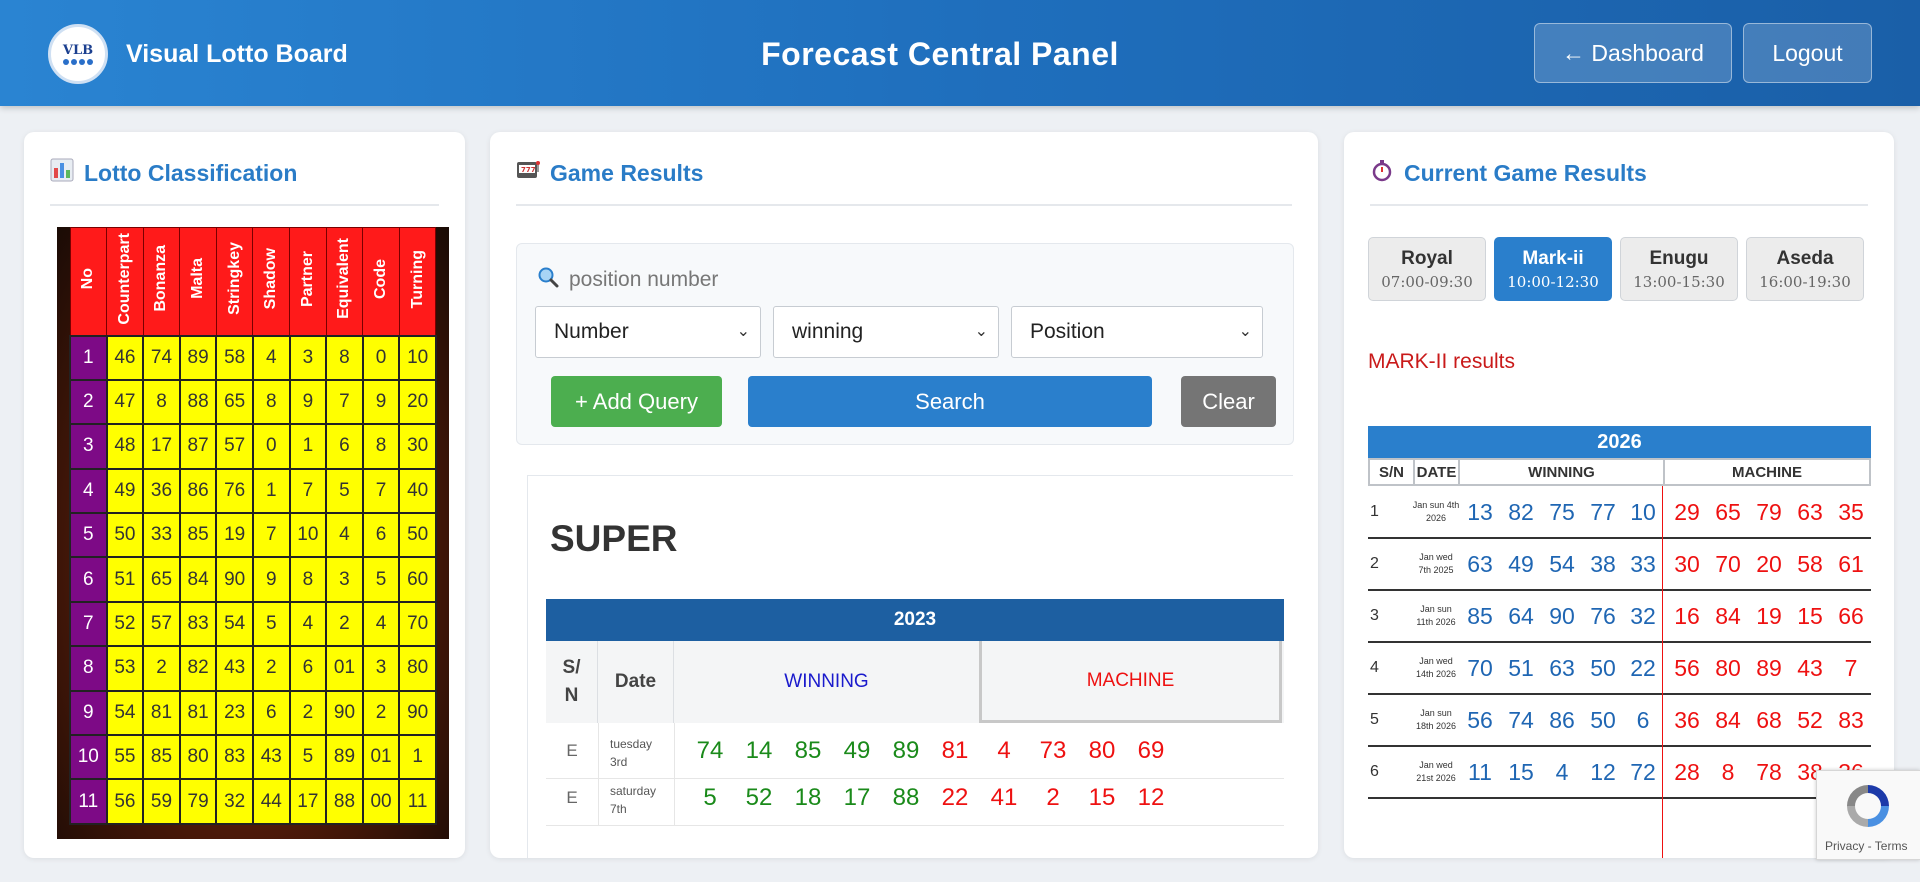  I want to click on lotto-cell: 85, so click(161, 757).